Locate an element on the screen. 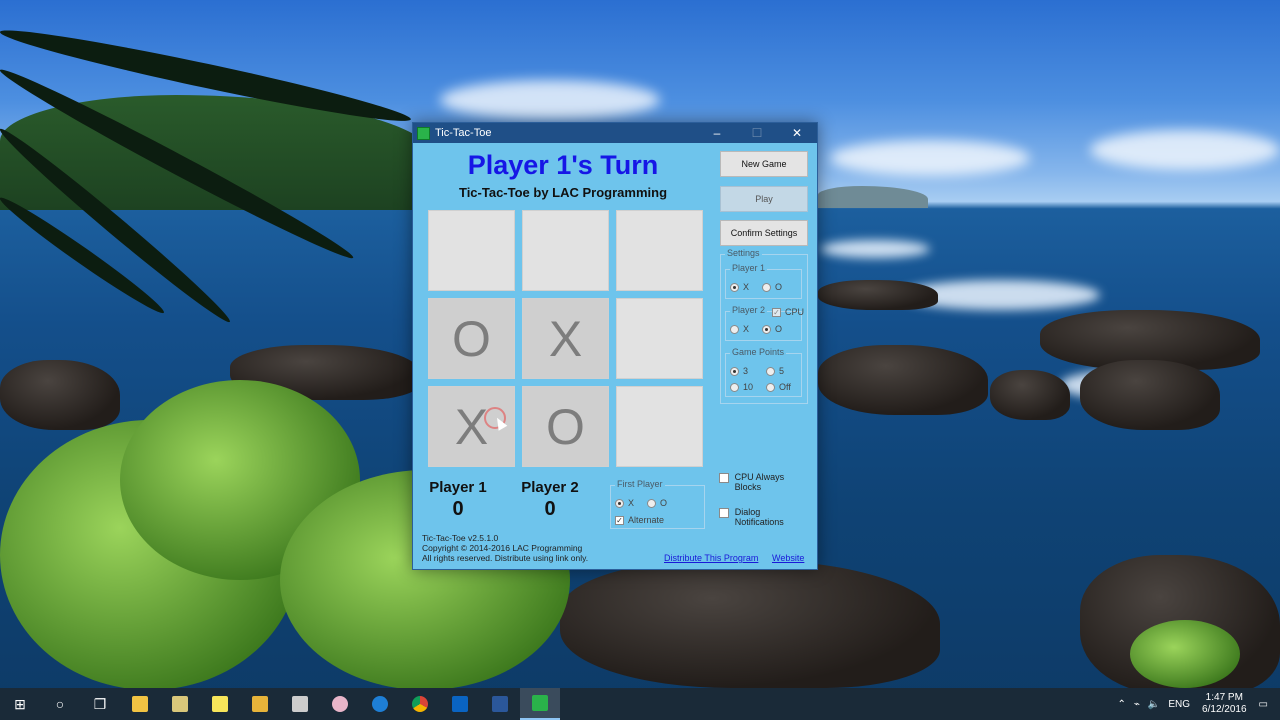 This screenshot has height=720, width=1280. cpu-always-blocks-option: CPU Always Blocks is located at coordinates (764, 482).